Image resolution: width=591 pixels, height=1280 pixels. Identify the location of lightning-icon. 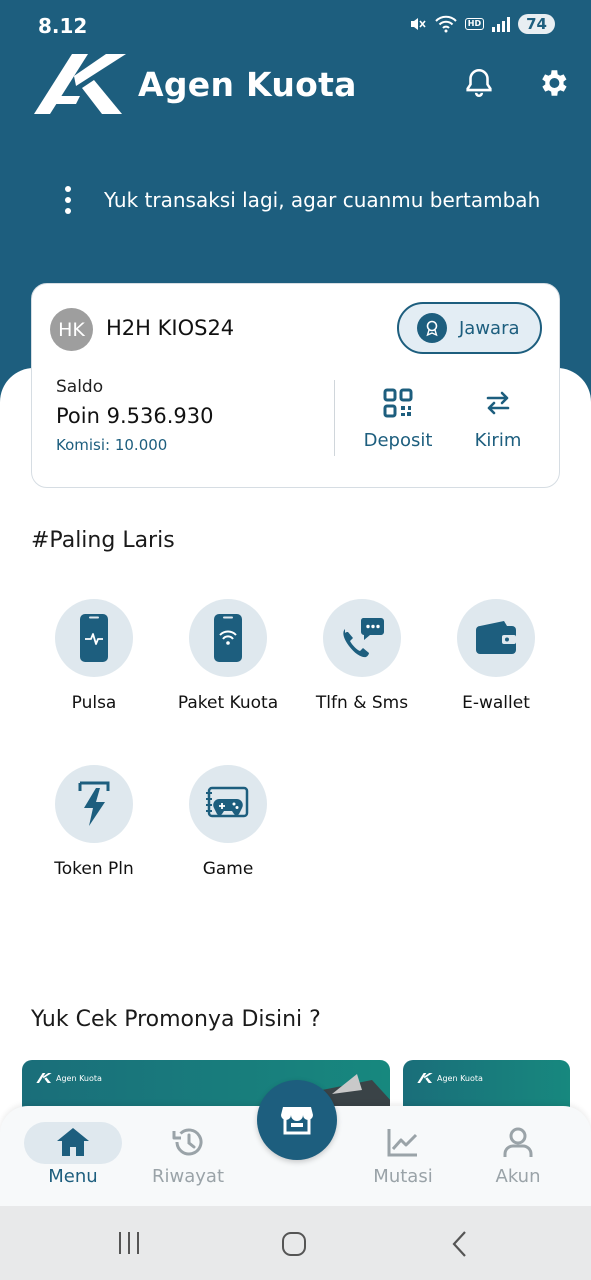
(94, 803).